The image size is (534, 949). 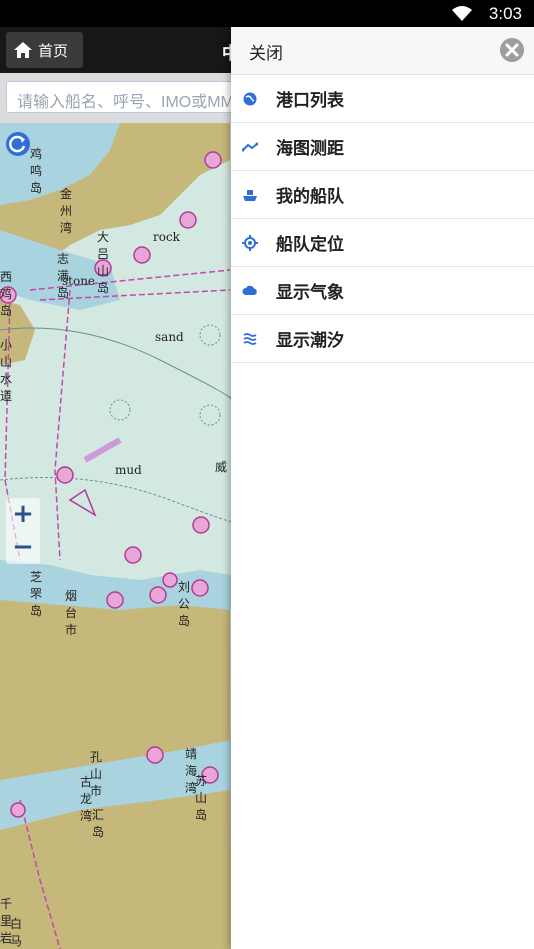 What do you see at coordinates (36, 594) in the screenshot?
I see `map-label: 芝罘岛` at bounding box center [36, 594].